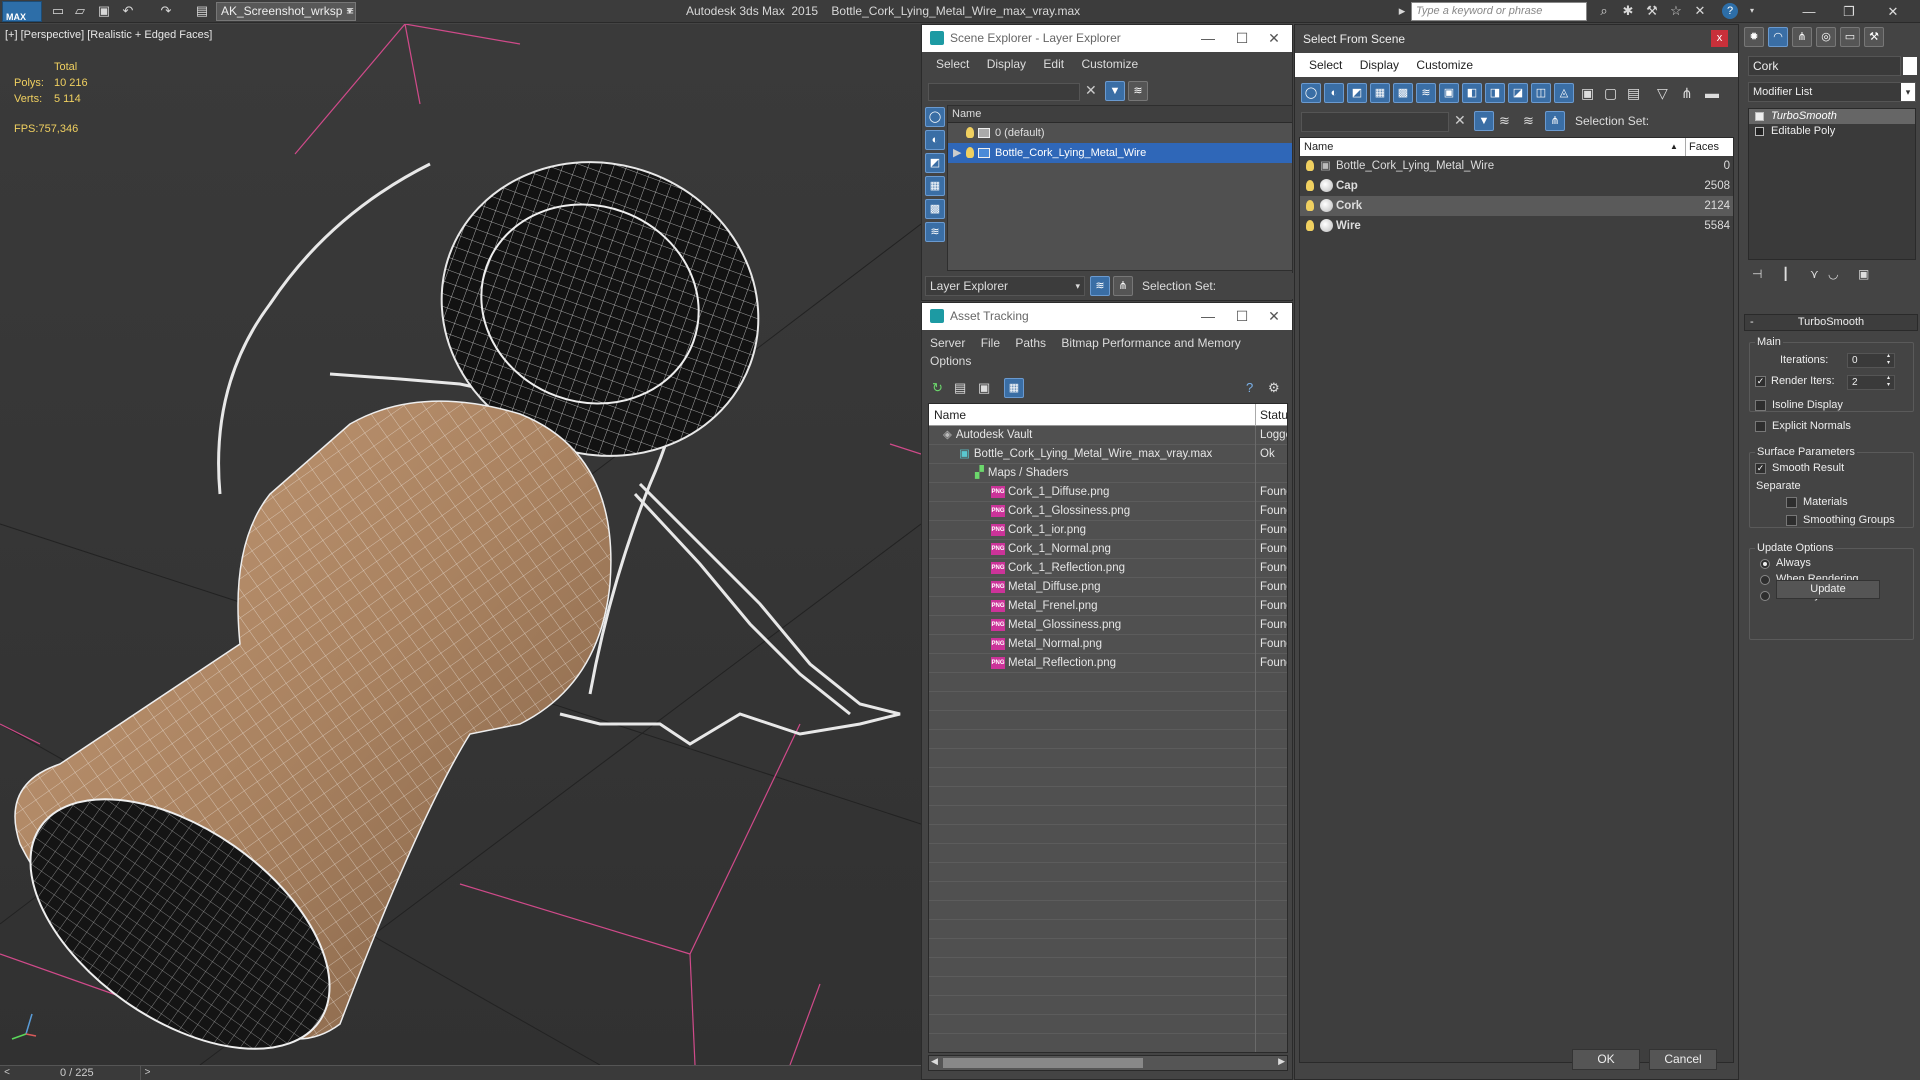 Image resolution: width=1920 pixels, height=1080 pixels. Describe the element at coordinates (1504, 121) in the screenshot. I see `filter-options-icon: ≋` at that location.